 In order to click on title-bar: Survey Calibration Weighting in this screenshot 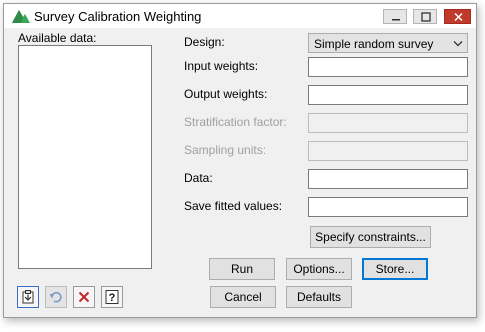, I will do `click(240, 16)`.